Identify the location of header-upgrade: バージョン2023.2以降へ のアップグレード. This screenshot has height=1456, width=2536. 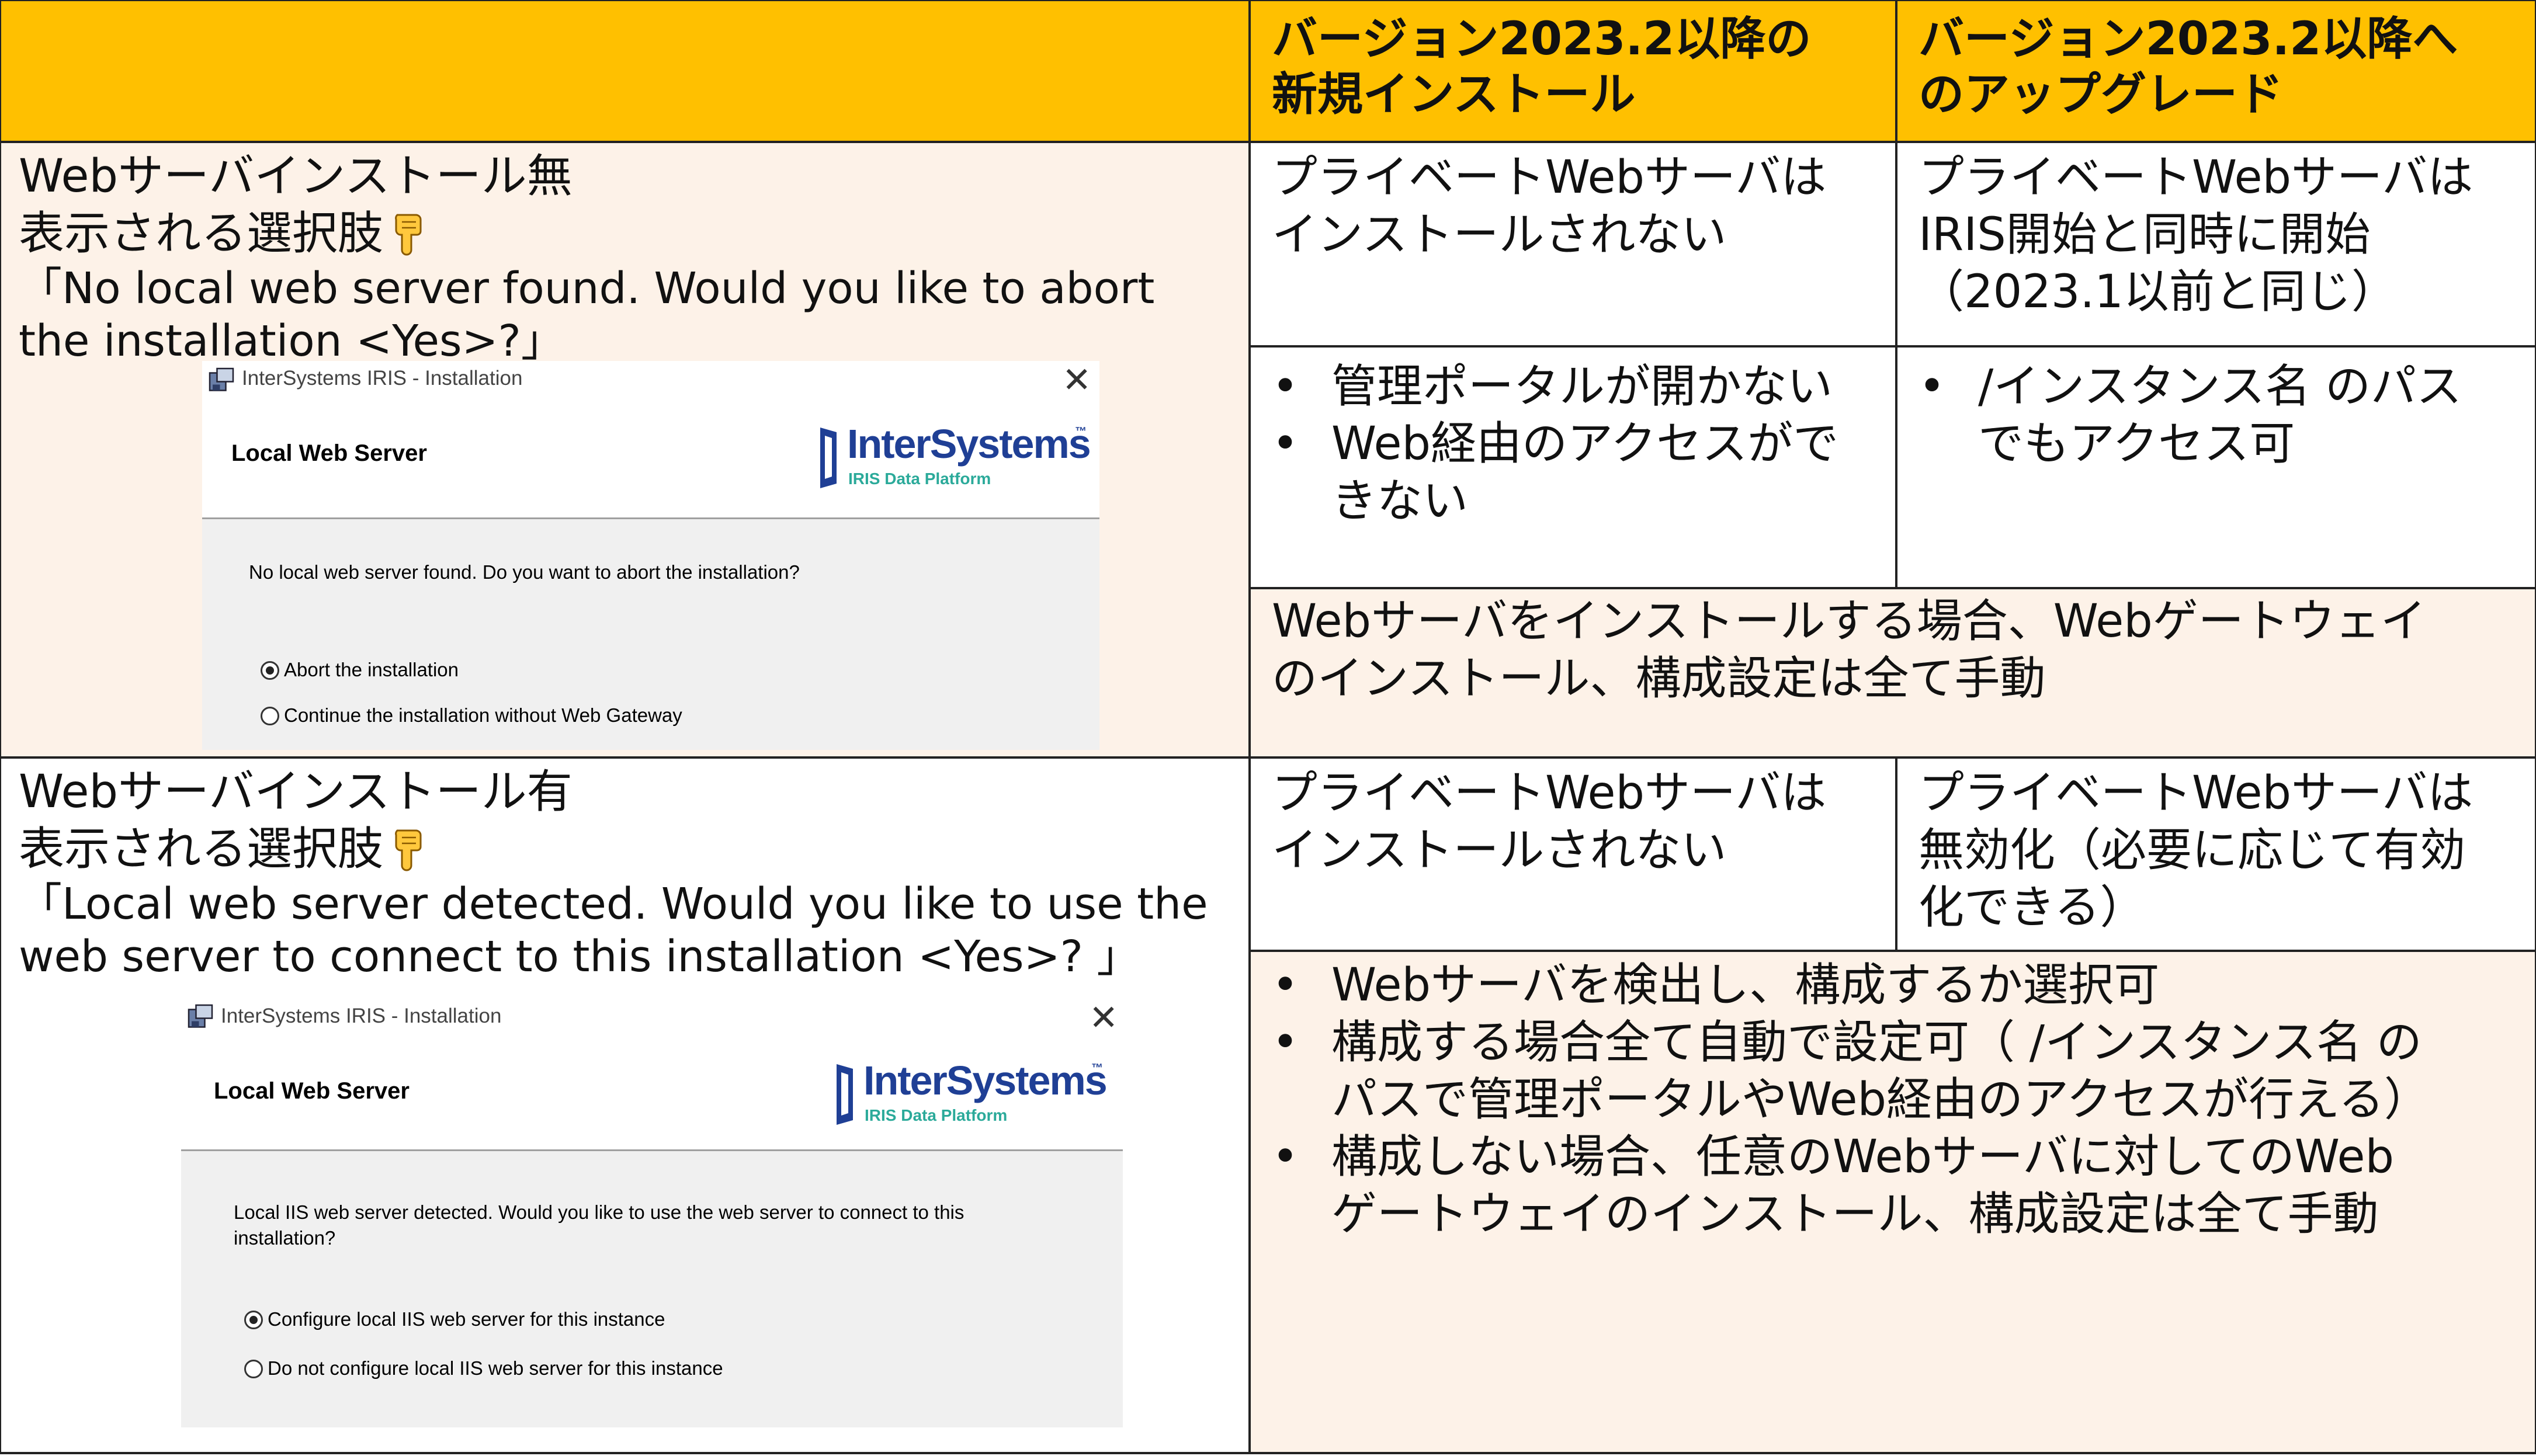
(2215, 71).